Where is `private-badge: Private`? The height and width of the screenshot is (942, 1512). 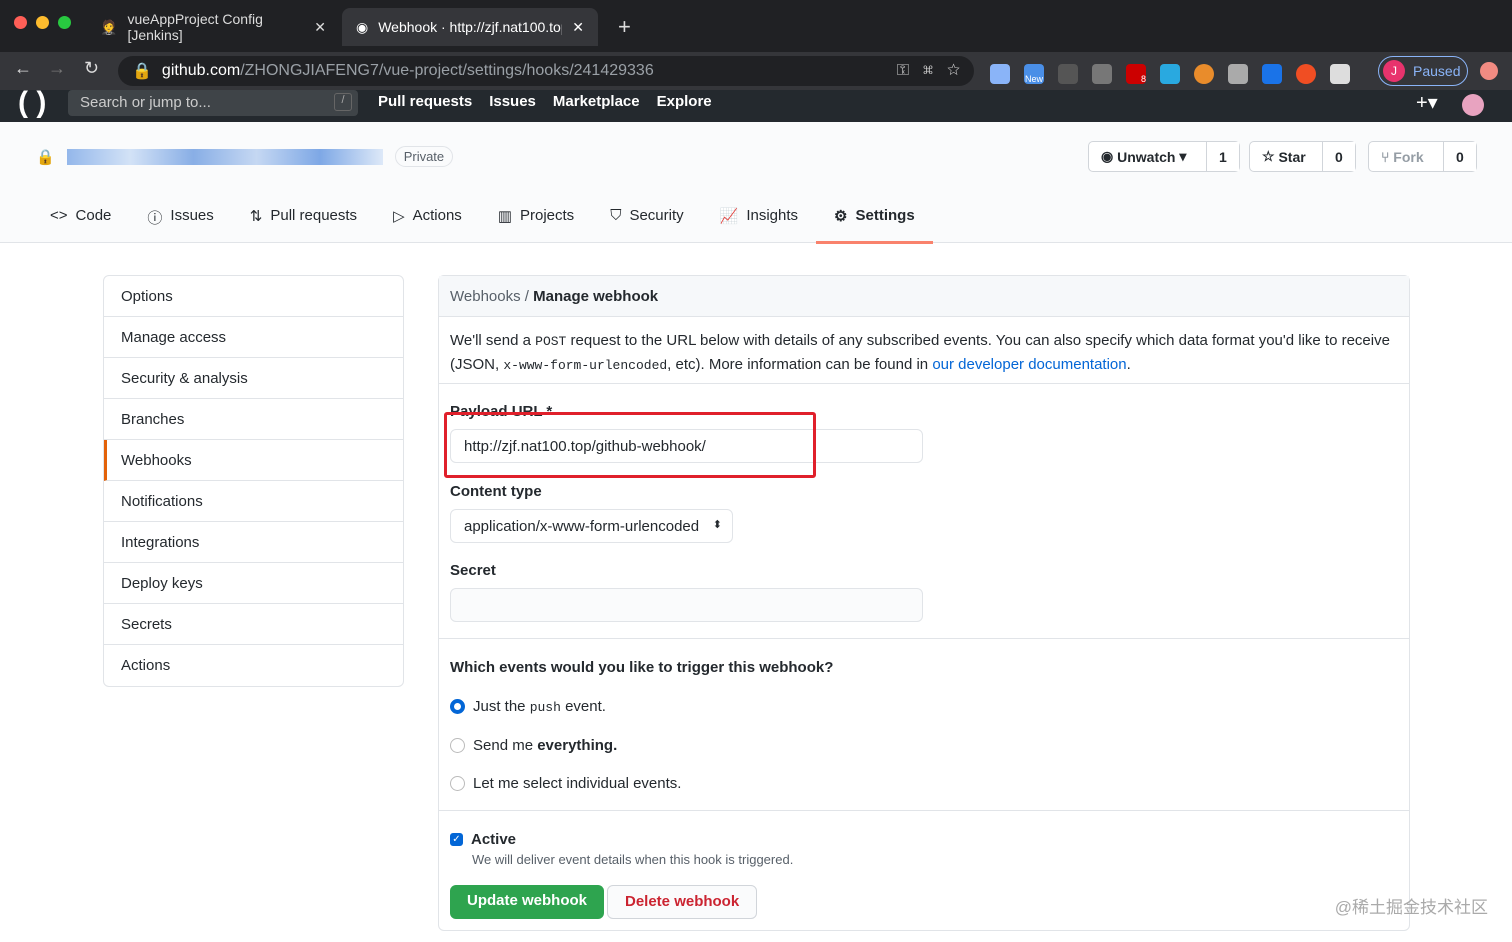 private-badge: Private is located at coordinates (424, 156).